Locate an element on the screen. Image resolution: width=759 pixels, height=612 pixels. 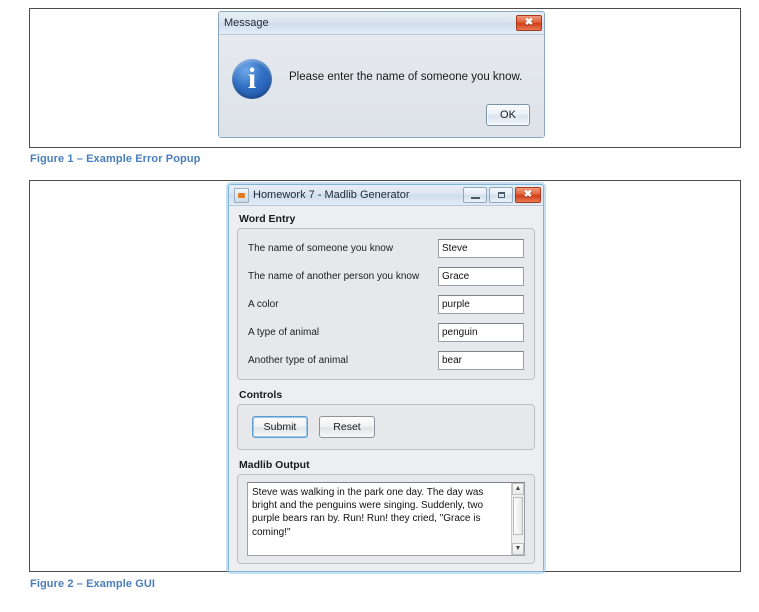
info-icon: i is located at coordinates (252, 79).